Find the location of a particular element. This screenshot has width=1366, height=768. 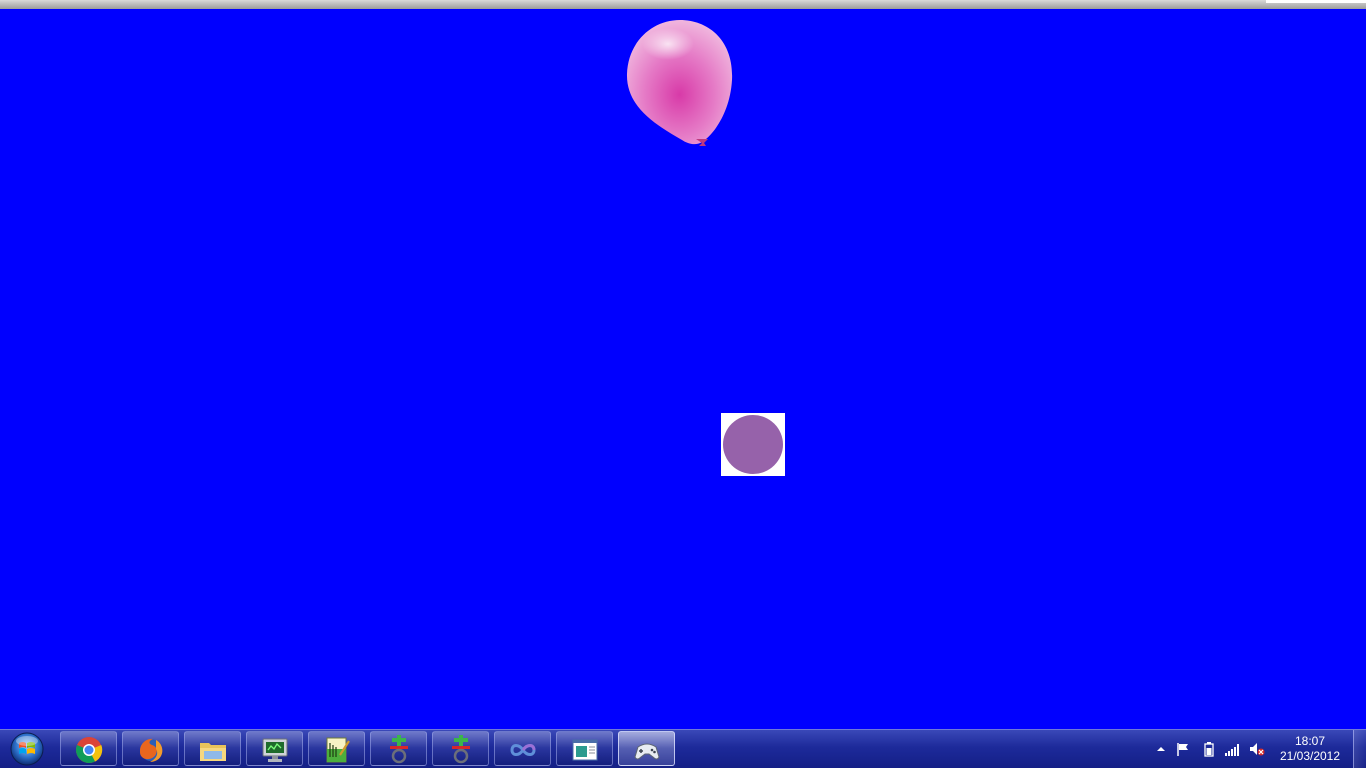

window-top-edge-highlight is located at coordinates (1316, 1).